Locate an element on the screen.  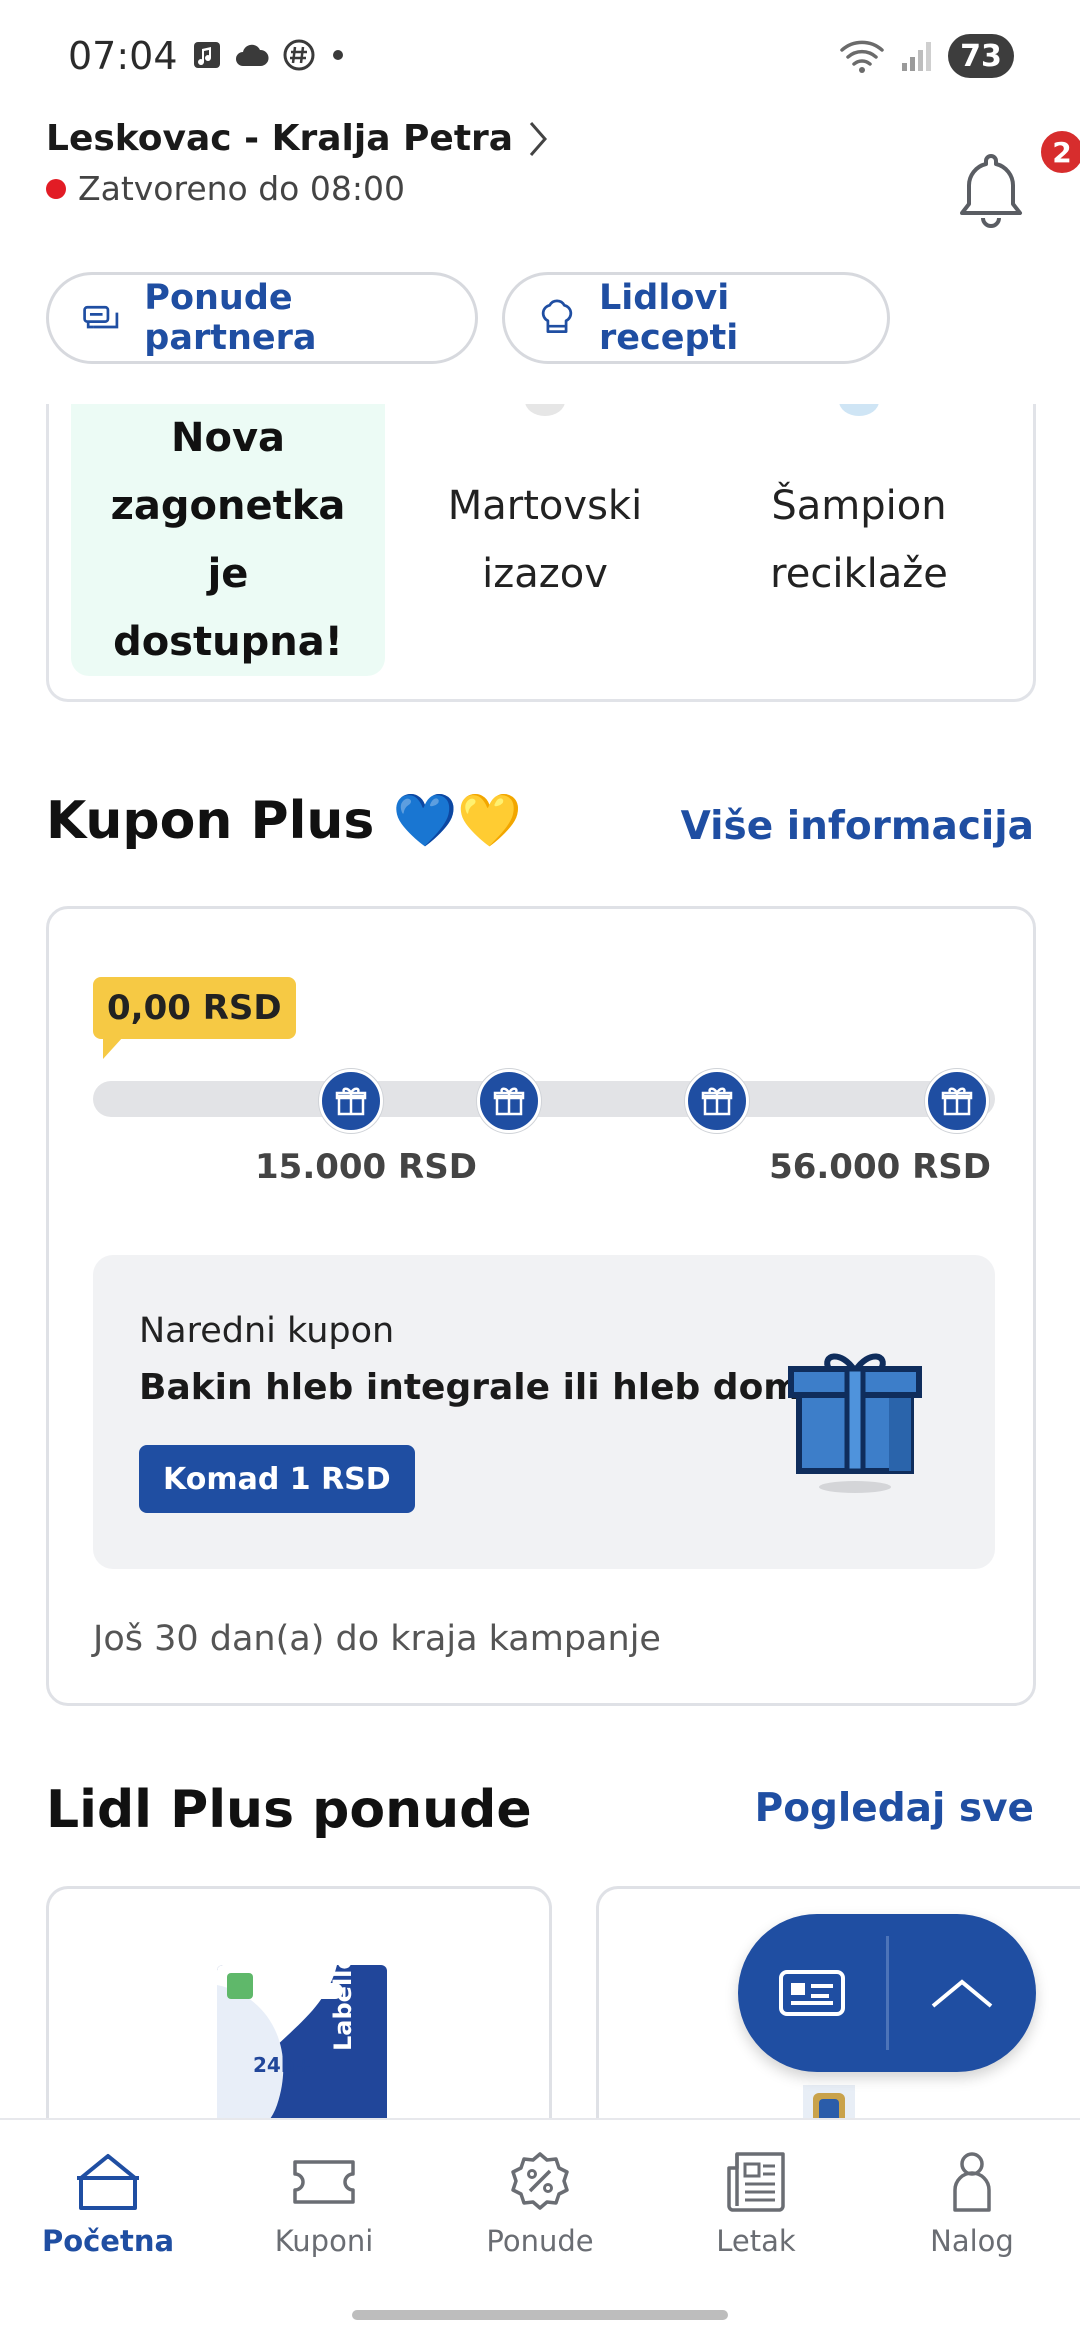
nav-label-offers: Ponude is located at coordinates (540, 2241).